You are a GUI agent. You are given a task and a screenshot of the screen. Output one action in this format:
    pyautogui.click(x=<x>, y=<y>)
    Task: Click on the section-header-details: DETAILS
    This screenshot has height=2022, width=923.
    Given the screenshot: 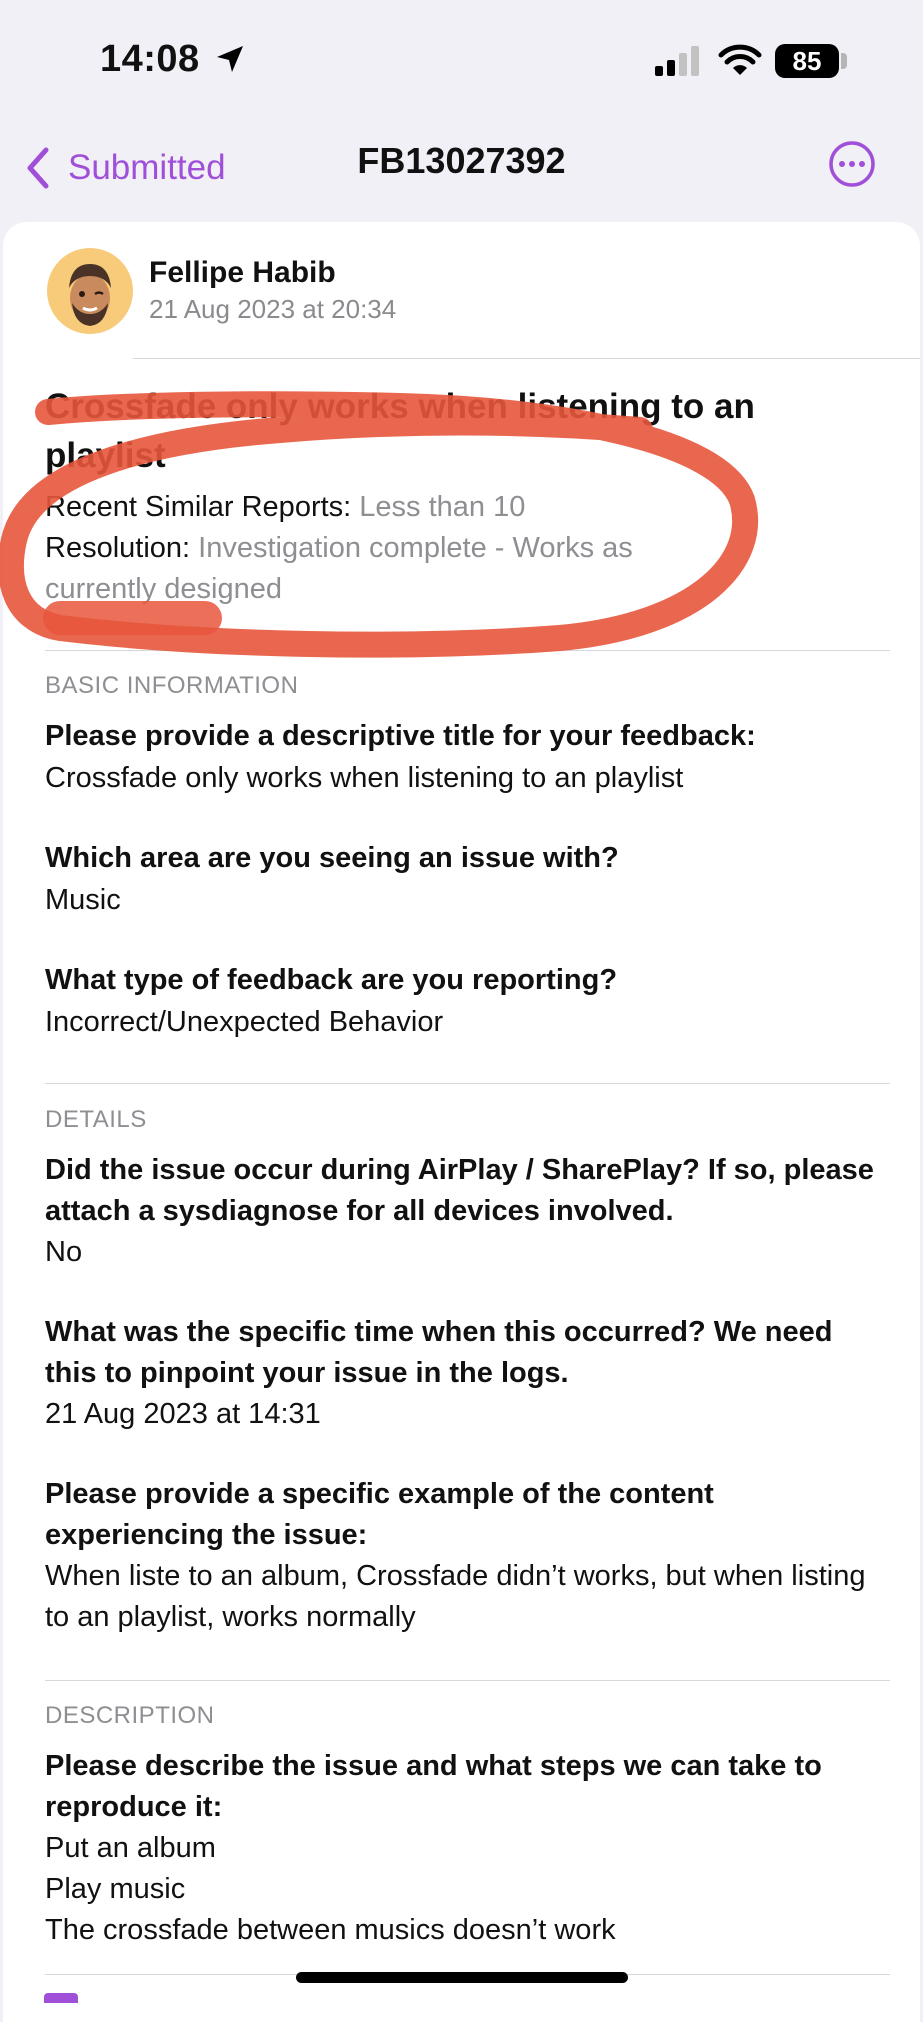 What is the action you would take?
    pyautogui.click(x=96, y=1119)
    